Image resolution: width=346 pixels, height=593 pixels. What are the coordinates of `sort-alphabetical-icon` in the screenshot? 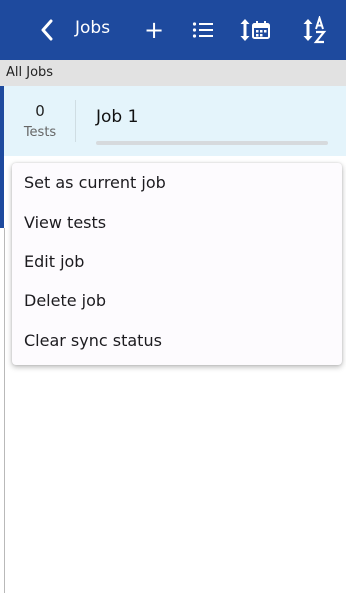 It's located at (315, 30).